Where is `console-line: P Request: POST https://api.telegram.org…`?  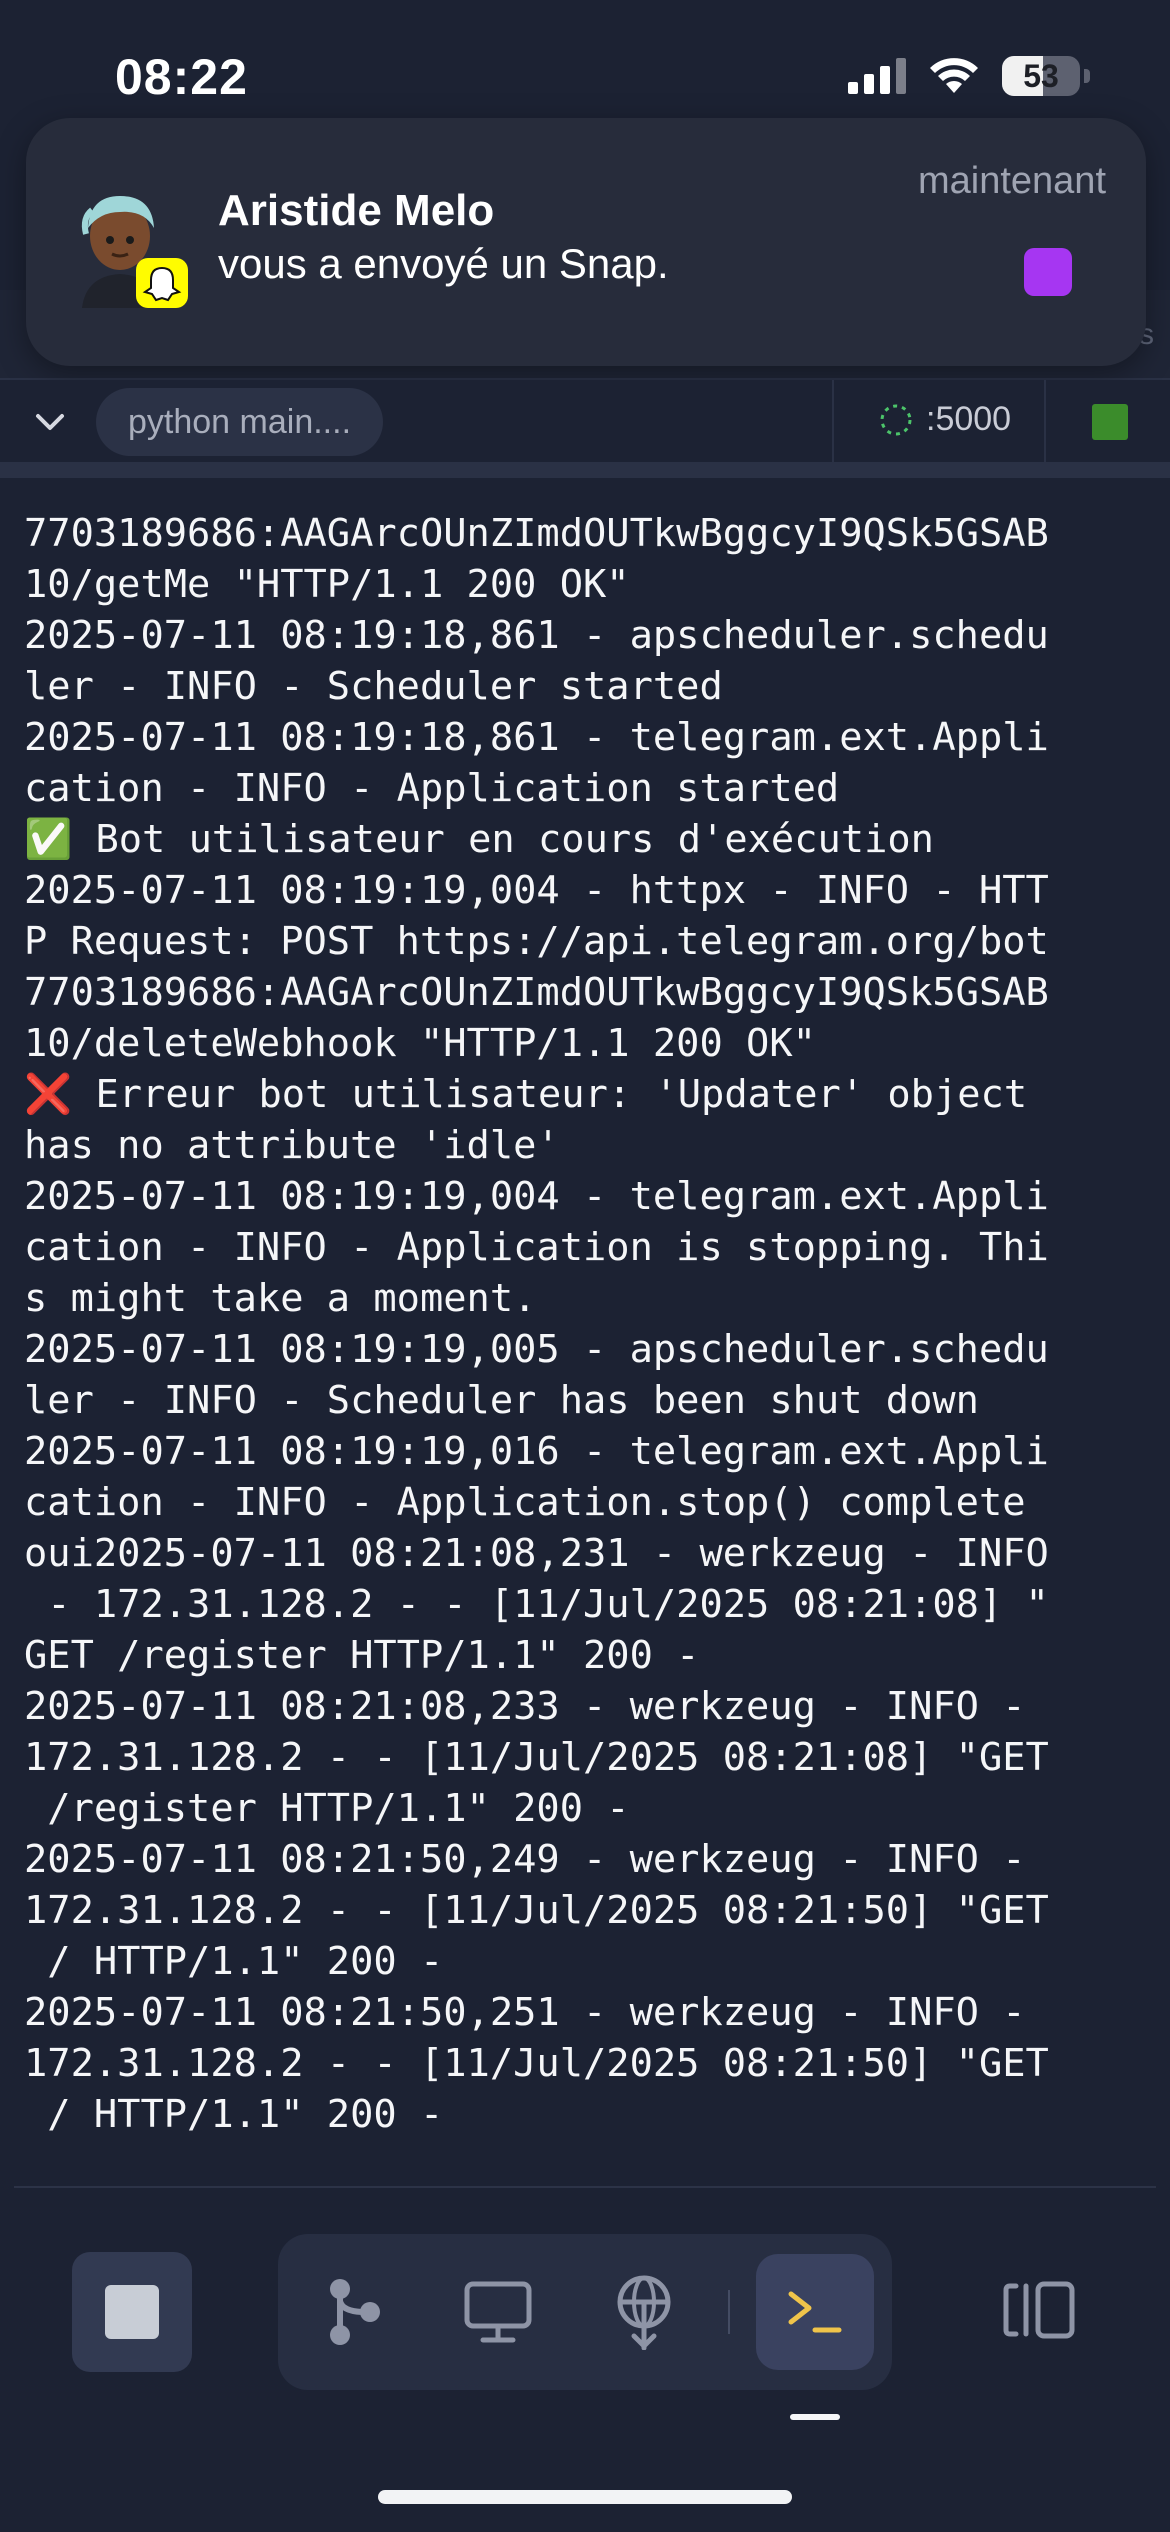 console-line: P Request: POST https://api.telegram.org… is located at coordinates (536, 941).